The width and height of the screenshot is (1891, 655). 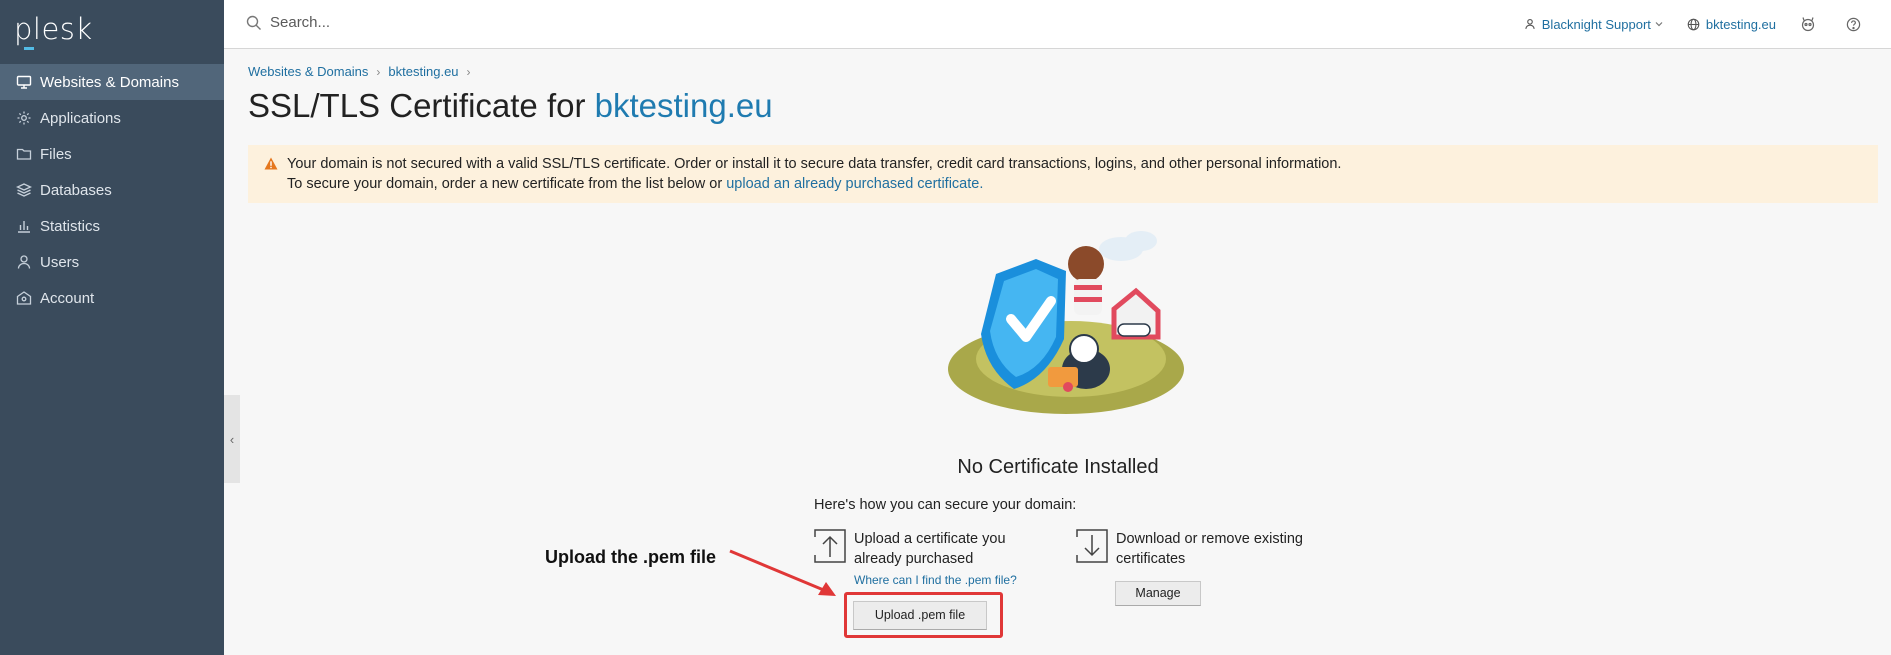 I want to click on chevron-left-icon: ‹, so click(x=232, y=439).